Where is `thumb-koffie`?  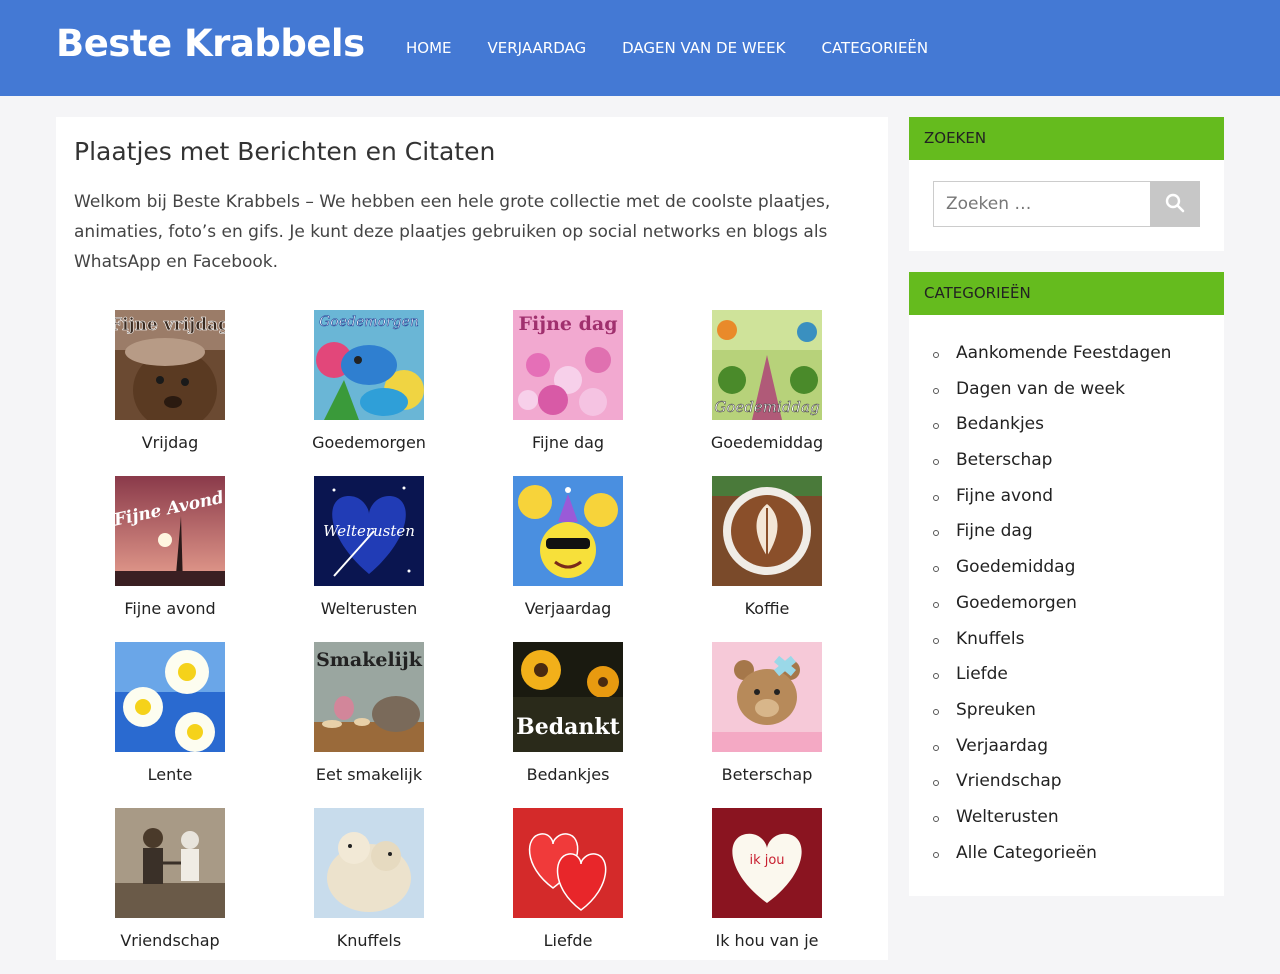
thumb-koffie is located at coordinates (767, 531).